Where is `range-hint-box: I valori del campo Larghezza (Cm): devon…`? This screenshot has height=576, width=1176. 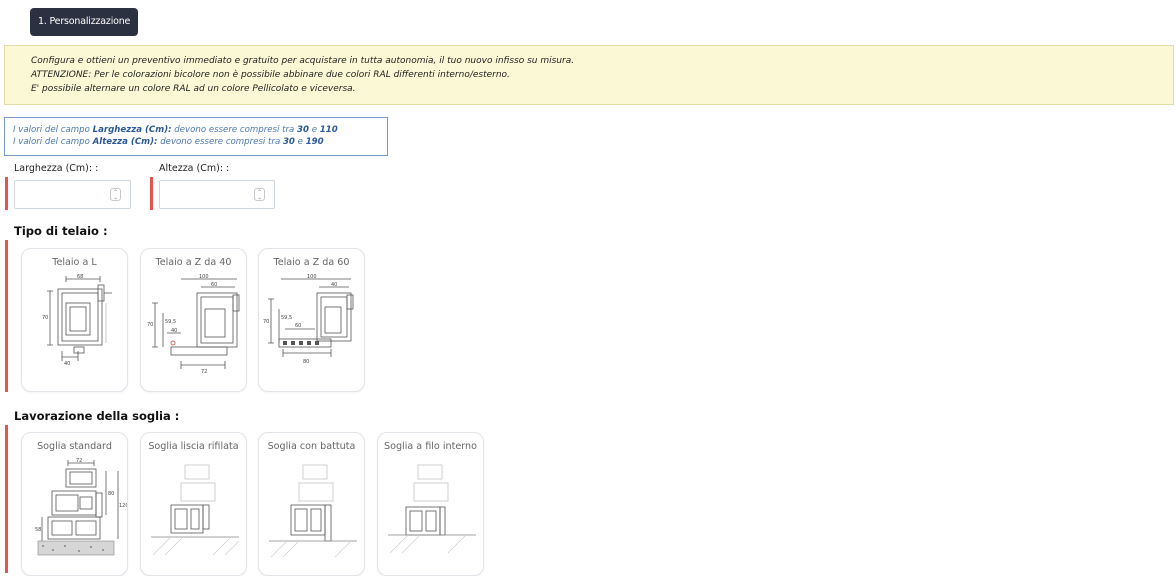 range-hint-box: I valori del campo Larghezza (Cm): devon… is located at coordinates (196, 136).